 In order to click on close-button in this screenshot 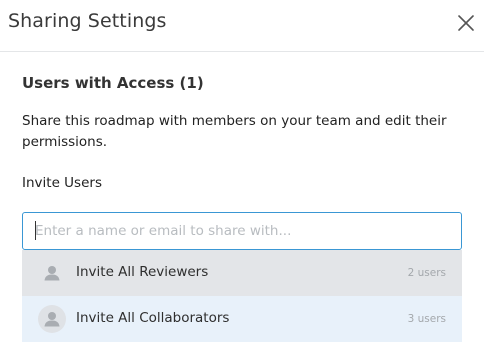, I will do `click(466, 23)`.